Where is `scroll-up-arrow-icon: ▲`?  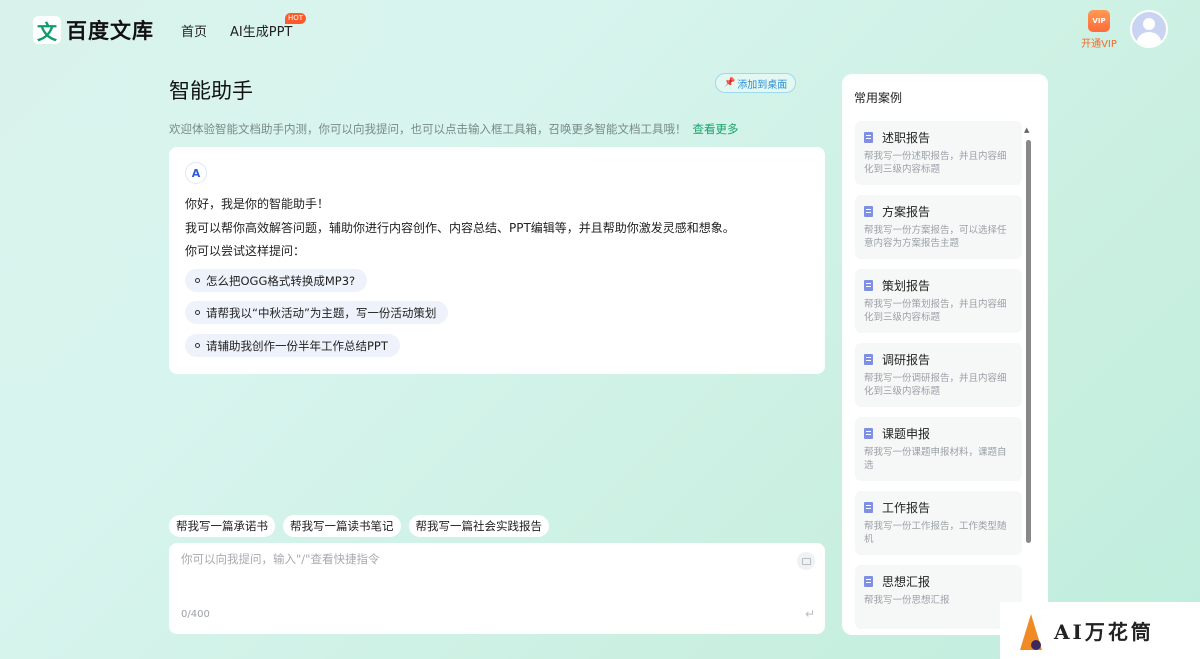
scroll-up-arrow-icon: ▲ is located at coordinates (1026, 130).